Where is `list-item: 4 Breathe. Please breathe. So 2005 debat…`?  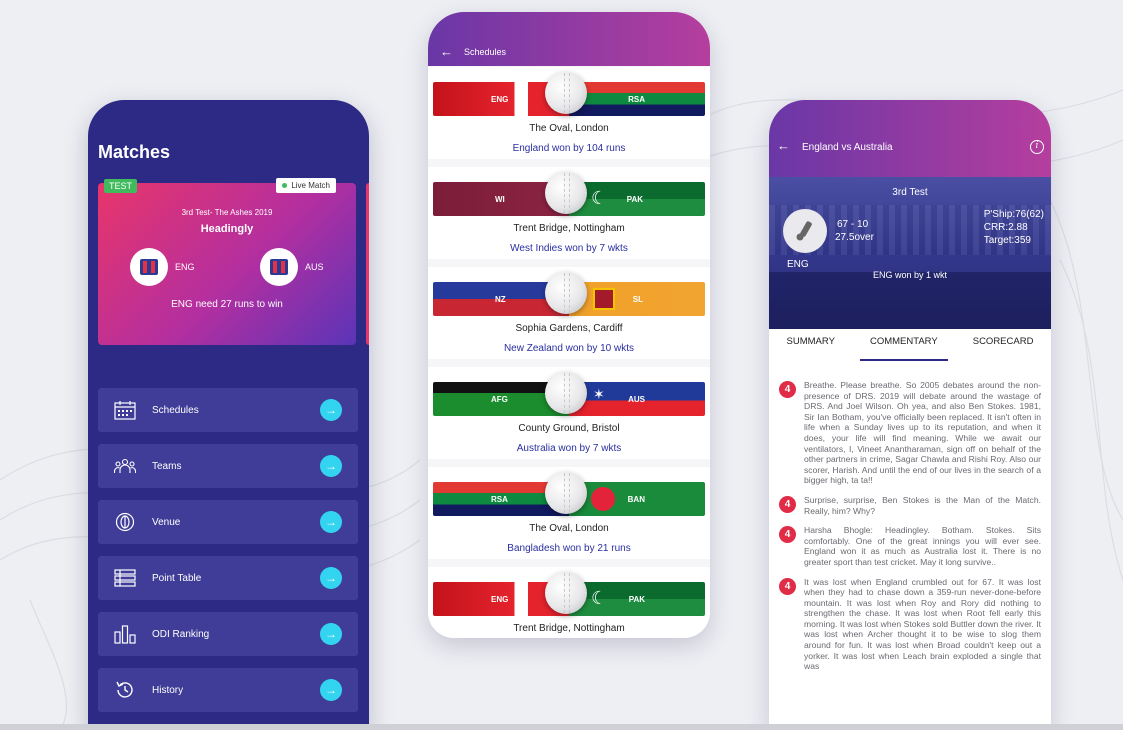
list-item: 4 Breathe. Please breathe. So 2005 debat… is located at coordinates (910, 433).